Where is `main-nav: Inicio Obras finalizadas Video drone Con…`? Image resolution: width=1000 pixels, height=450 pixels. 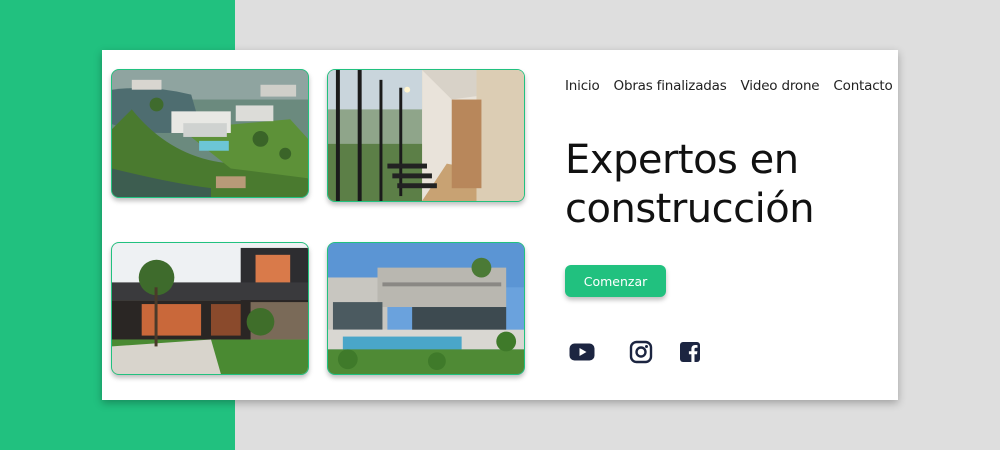
main-nav: Inicio Obras finalizadas Video drone Con… is located at coordinates (729, 86).